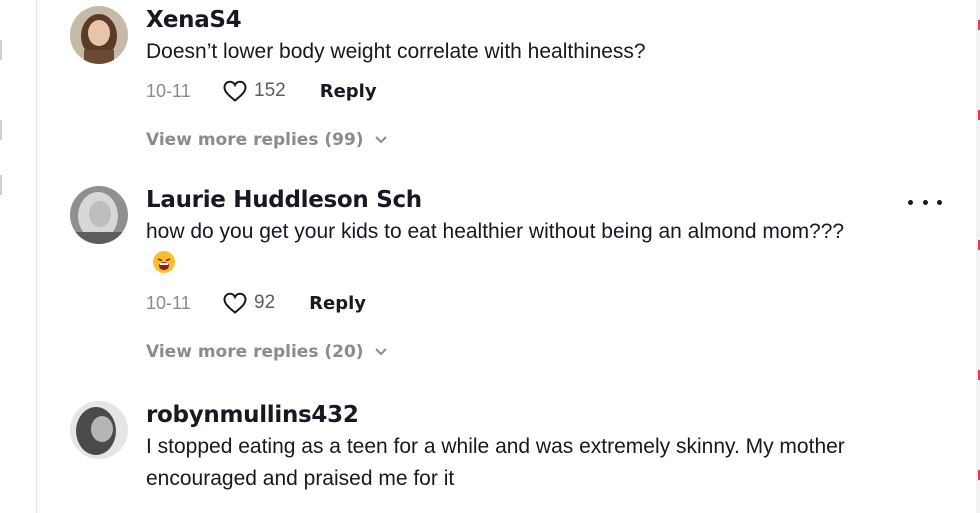 The image size is (980, 513). Describe the element at coordinates (248, 303) in the screenshot. I see `like-button: 92` at that location.